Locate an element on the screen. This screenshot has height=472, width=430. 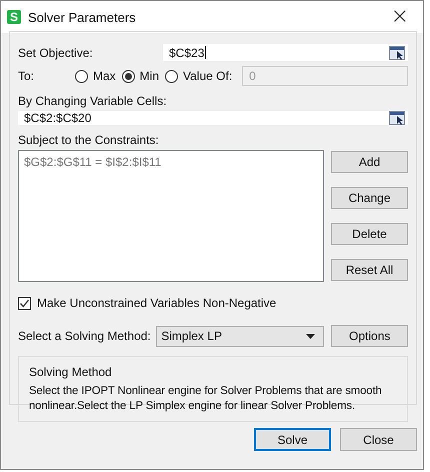
objective-label: Set Objective: is located at coordinates (56, 53).